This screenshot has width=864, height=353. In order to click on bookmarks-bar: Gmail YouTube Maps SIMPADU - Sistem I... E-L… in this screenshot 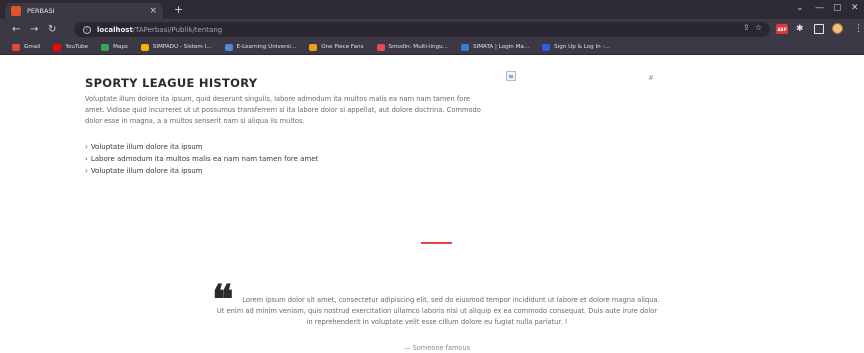, I will do `click(432, 47)`.